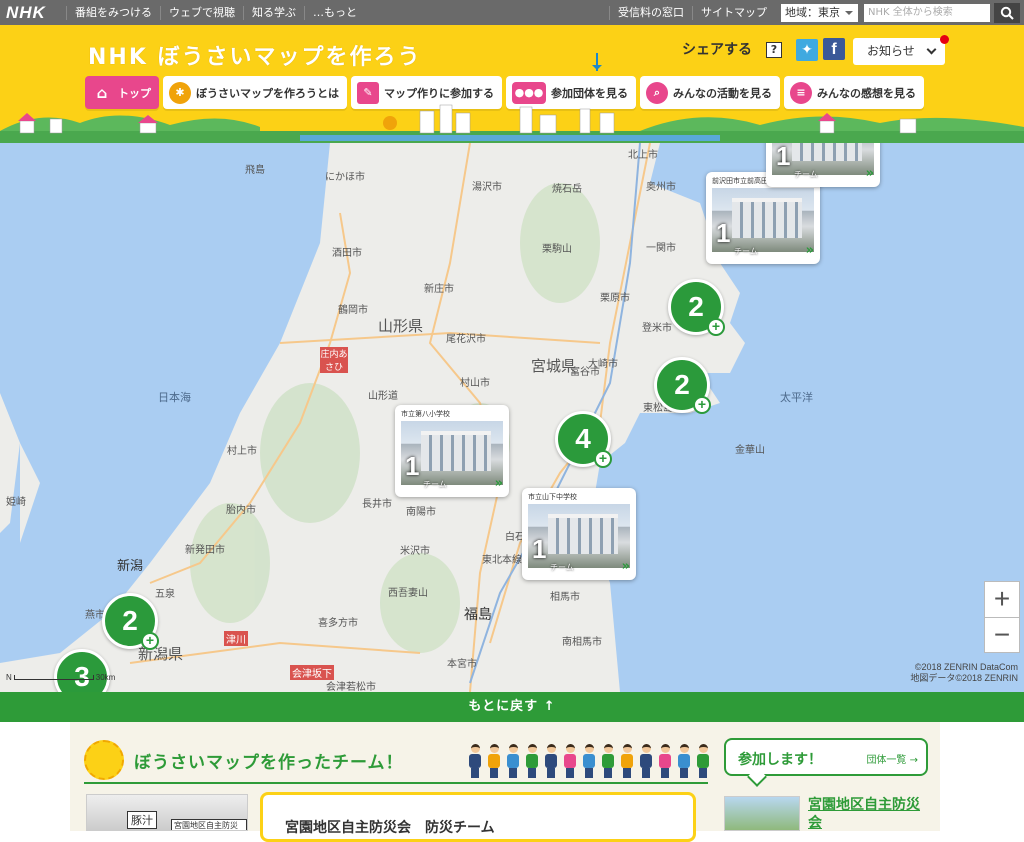 The height and width of the screenshot is (842, 1024). What do you see at coordinates (643, 155) in the screenshot?
I see `map-label: 北上市` at bounding box center [643, 155].